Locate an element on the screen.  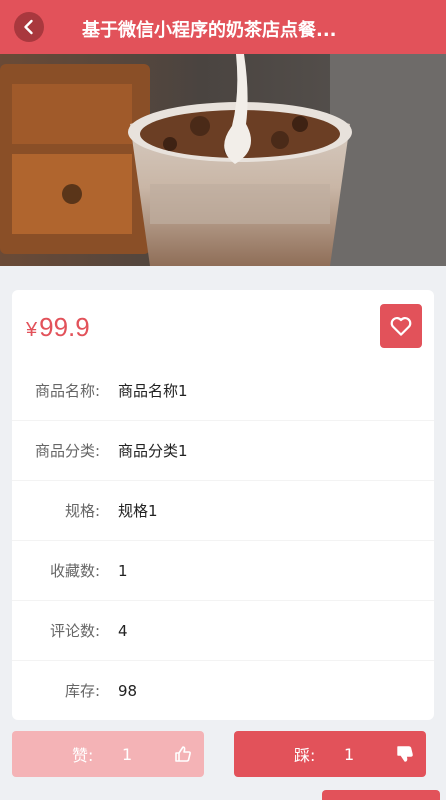
dislike-label: 踩: is located at coordinates (305, 755).